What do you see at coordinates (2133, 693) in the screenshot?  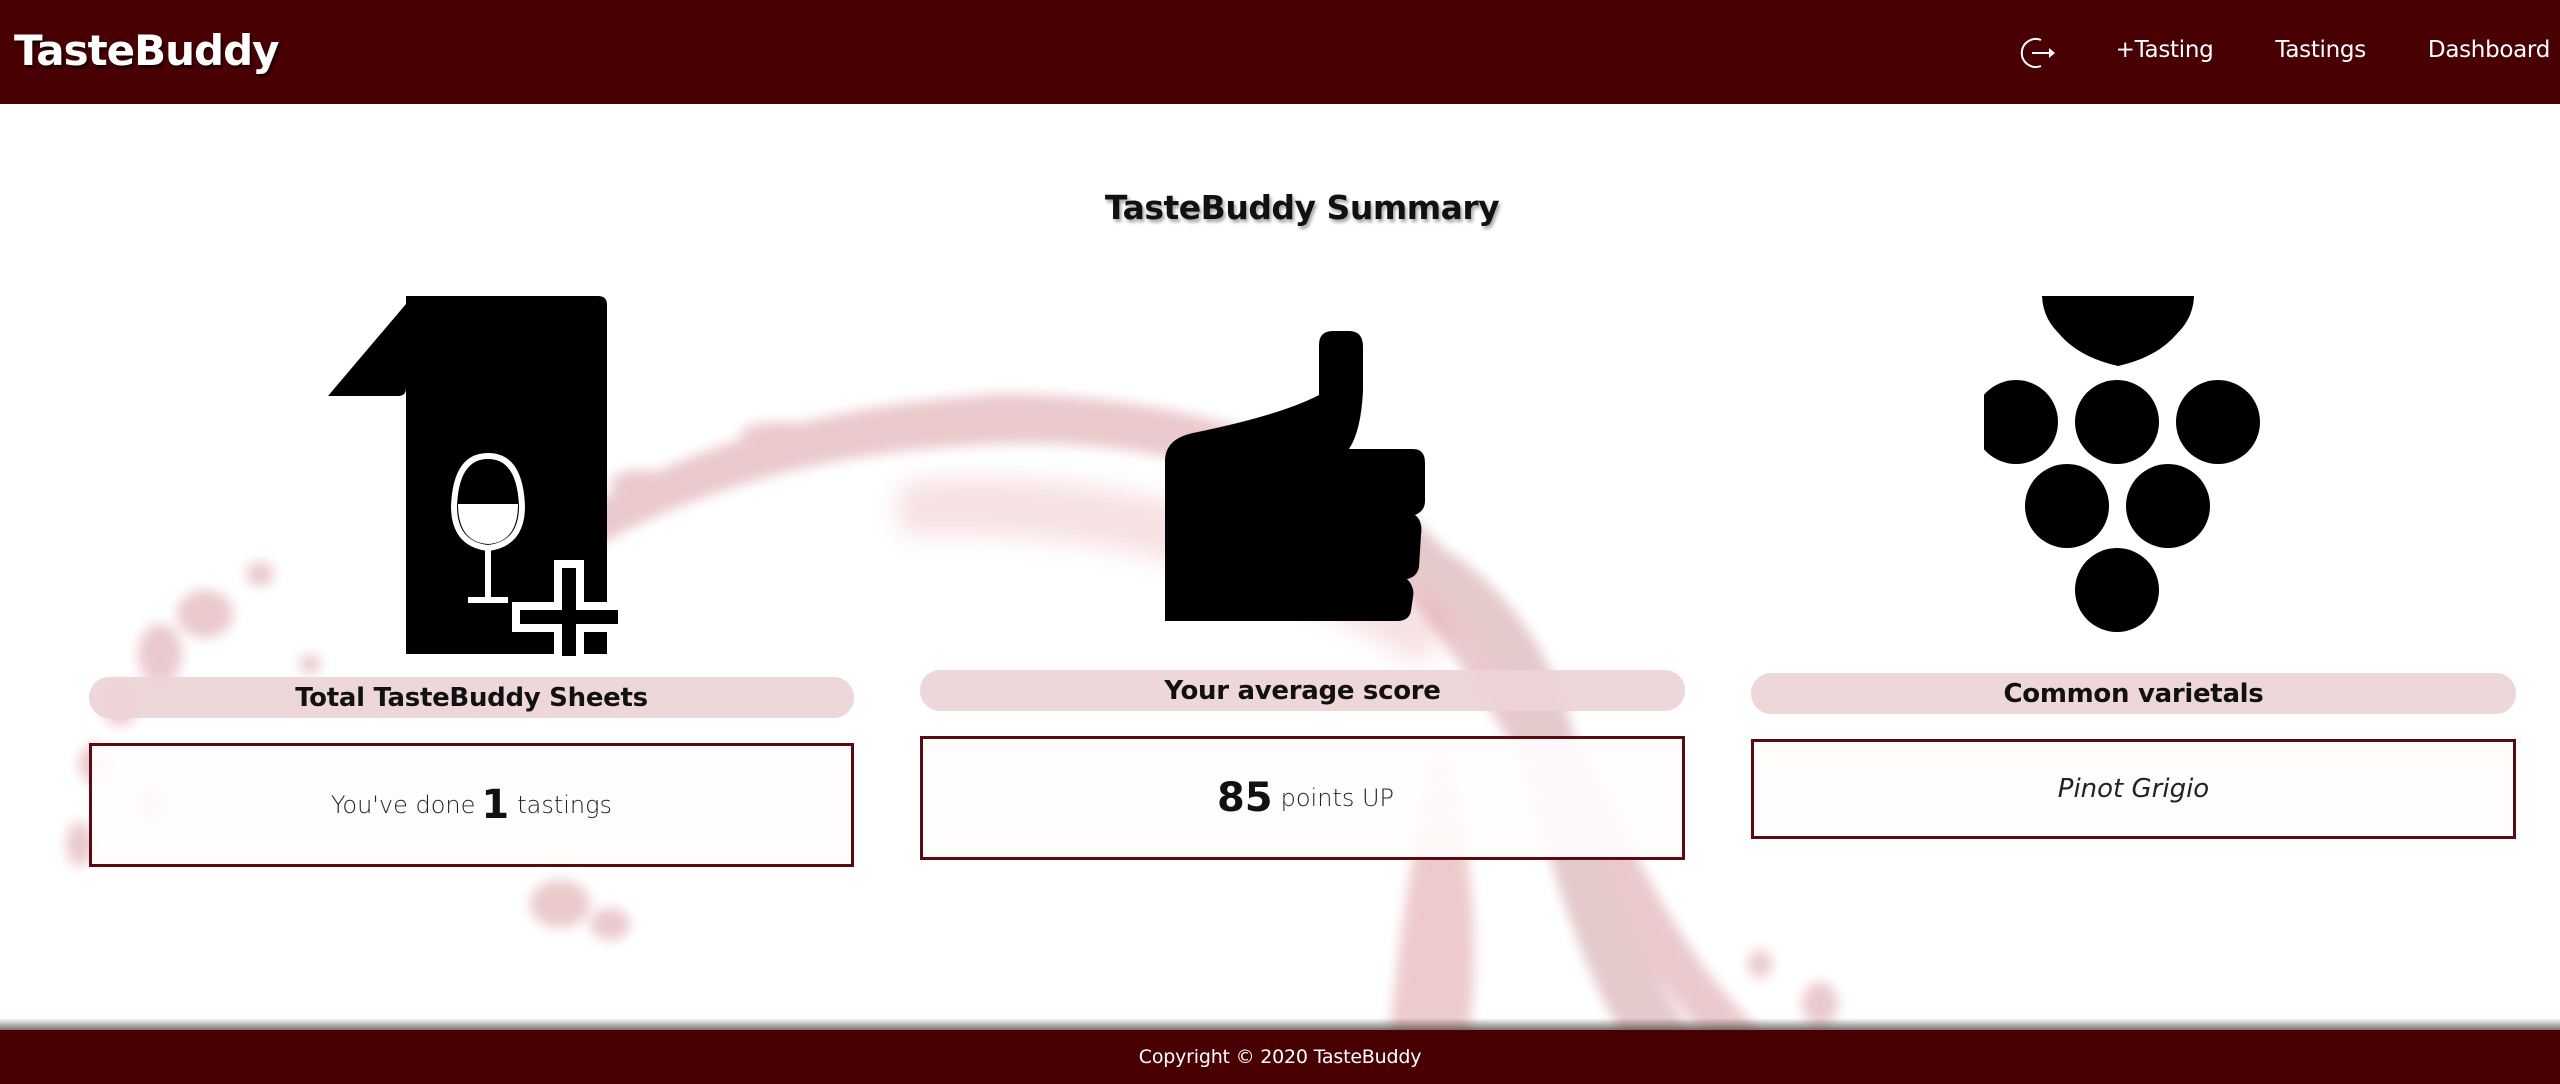 I see `card-label: Common varietals` at bounding box center [2133, 693].